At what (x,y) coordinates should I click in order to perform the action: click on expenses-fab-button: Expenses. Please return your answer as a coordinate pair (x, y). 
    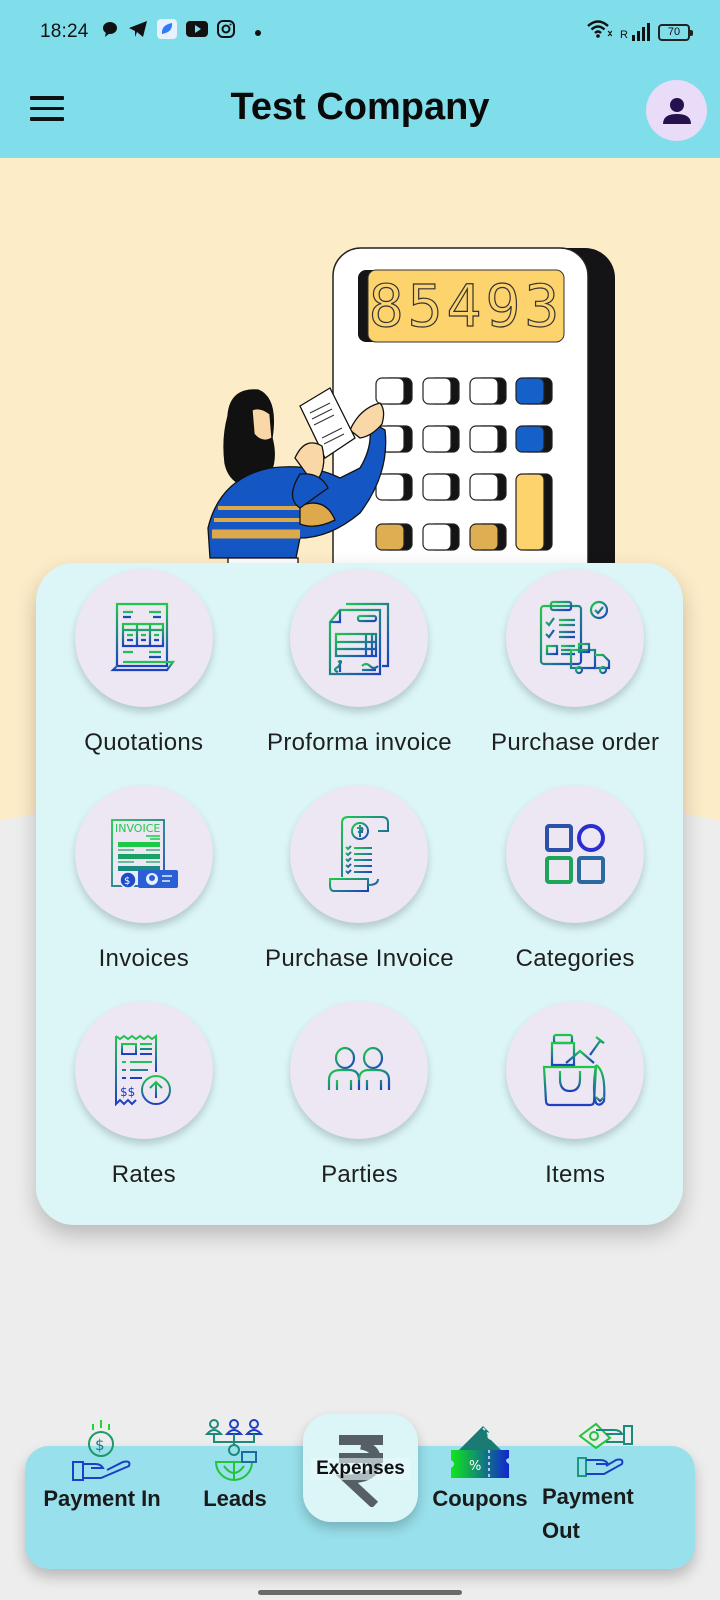
    Looking at the image, I should click on (360, 1468).